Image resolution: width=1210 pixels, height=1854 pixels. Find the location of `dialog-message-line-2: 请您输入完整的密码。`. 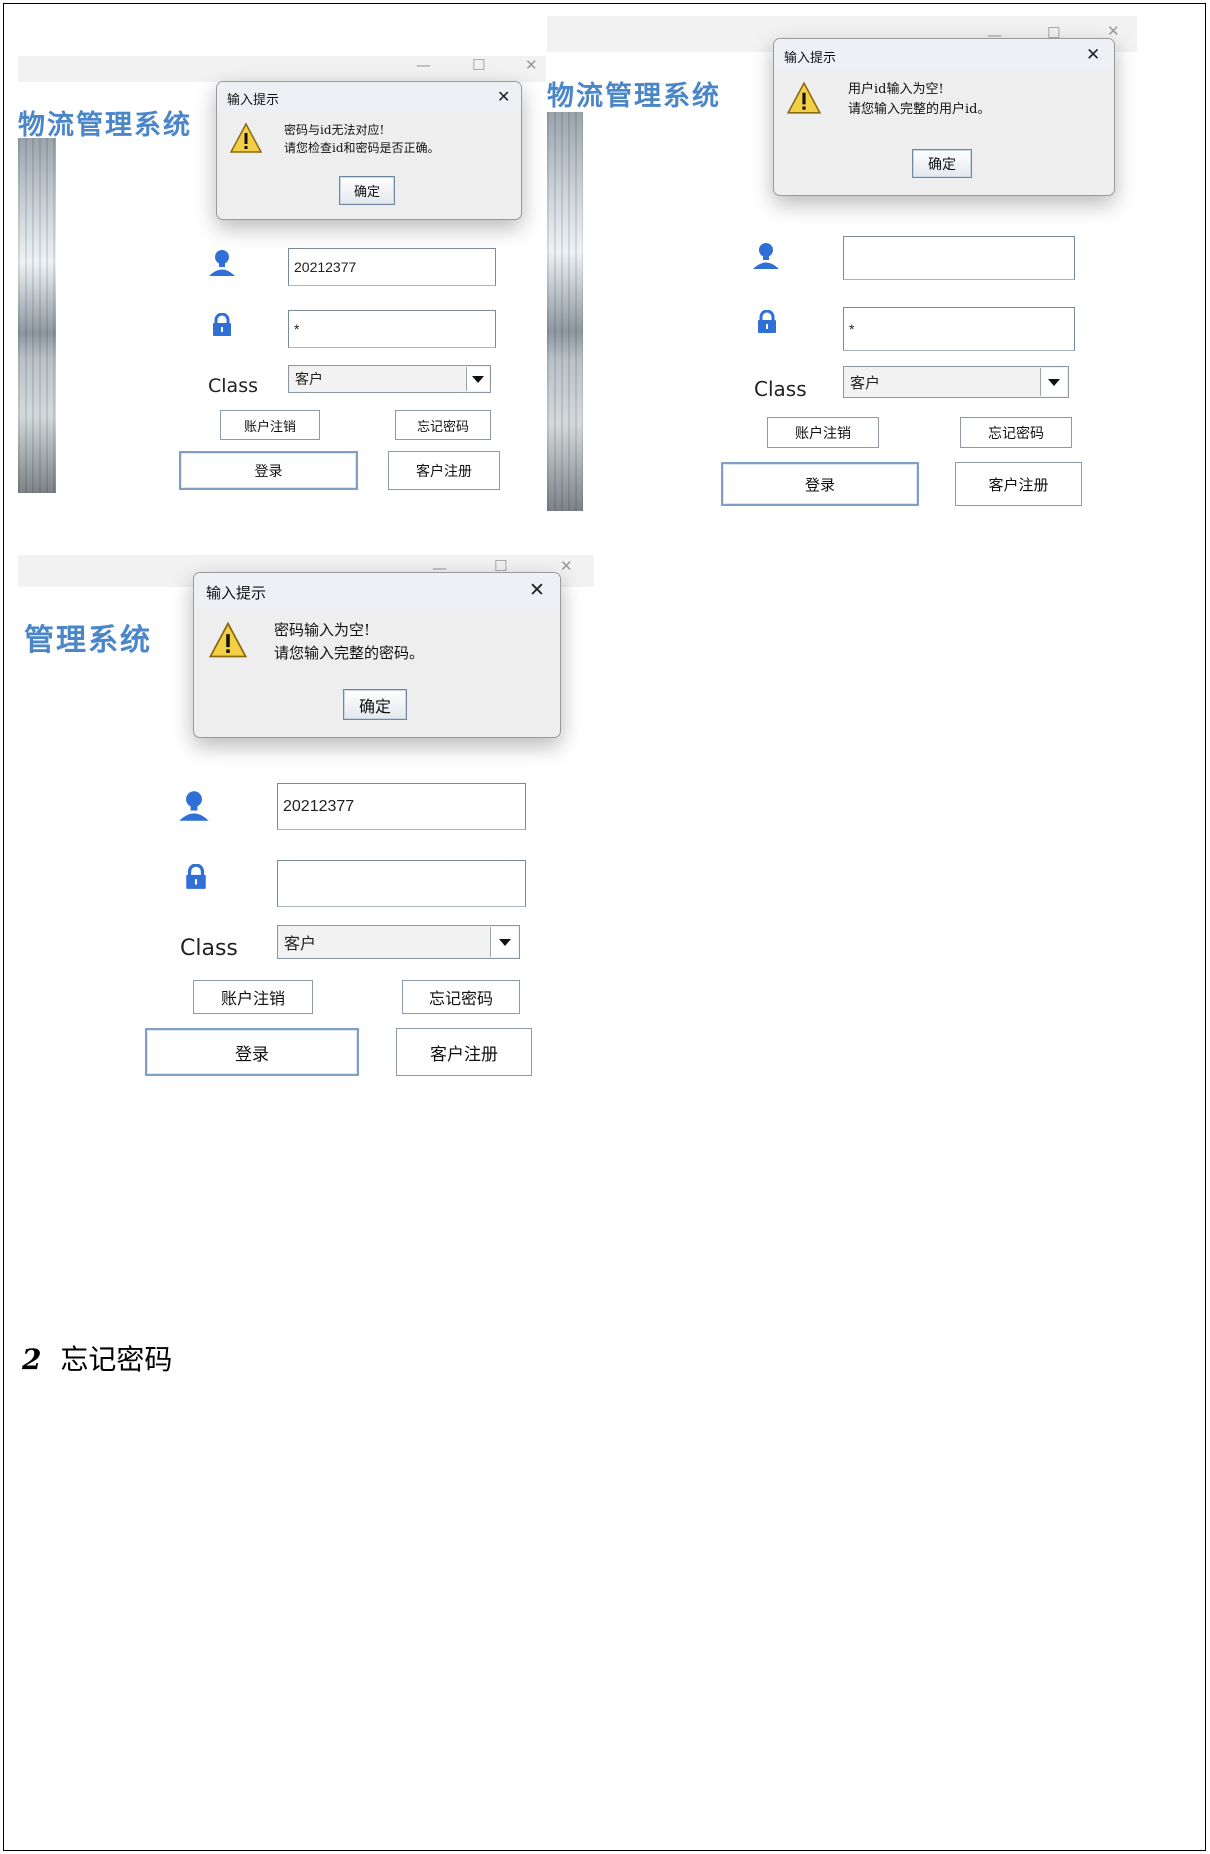

dialog-message-line-2: 请您输入完整的密码。 is located at coordinates (349, 653).